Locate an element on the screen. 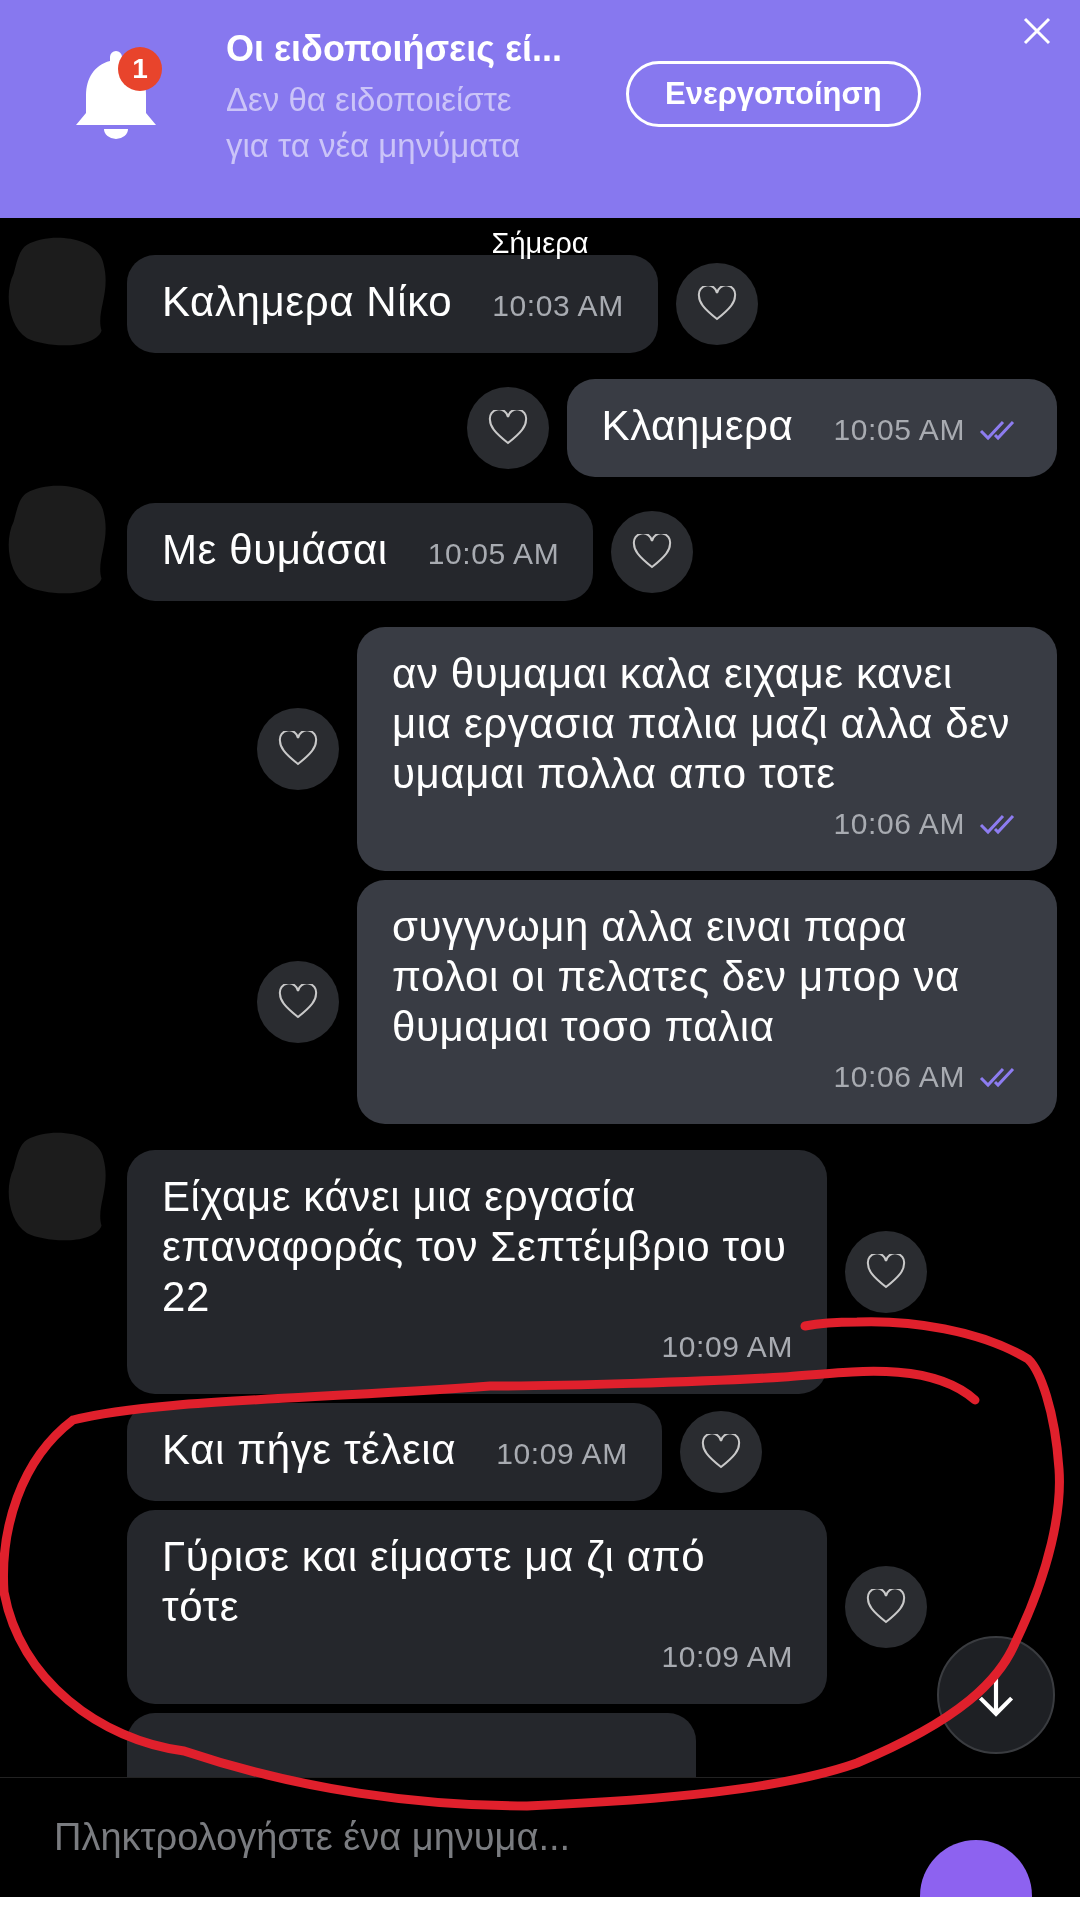  message-text: Καλημερα Νίκο is located at coordinates (307, 302).